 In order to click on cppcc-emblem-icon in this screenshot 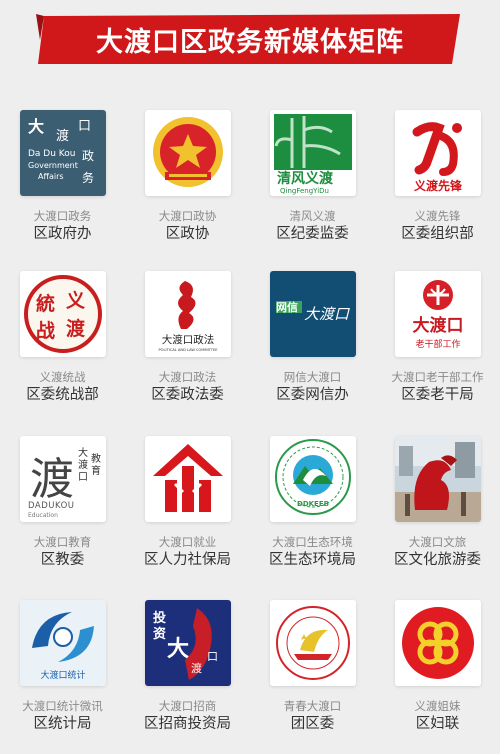, I will do `click(187, 153)`.